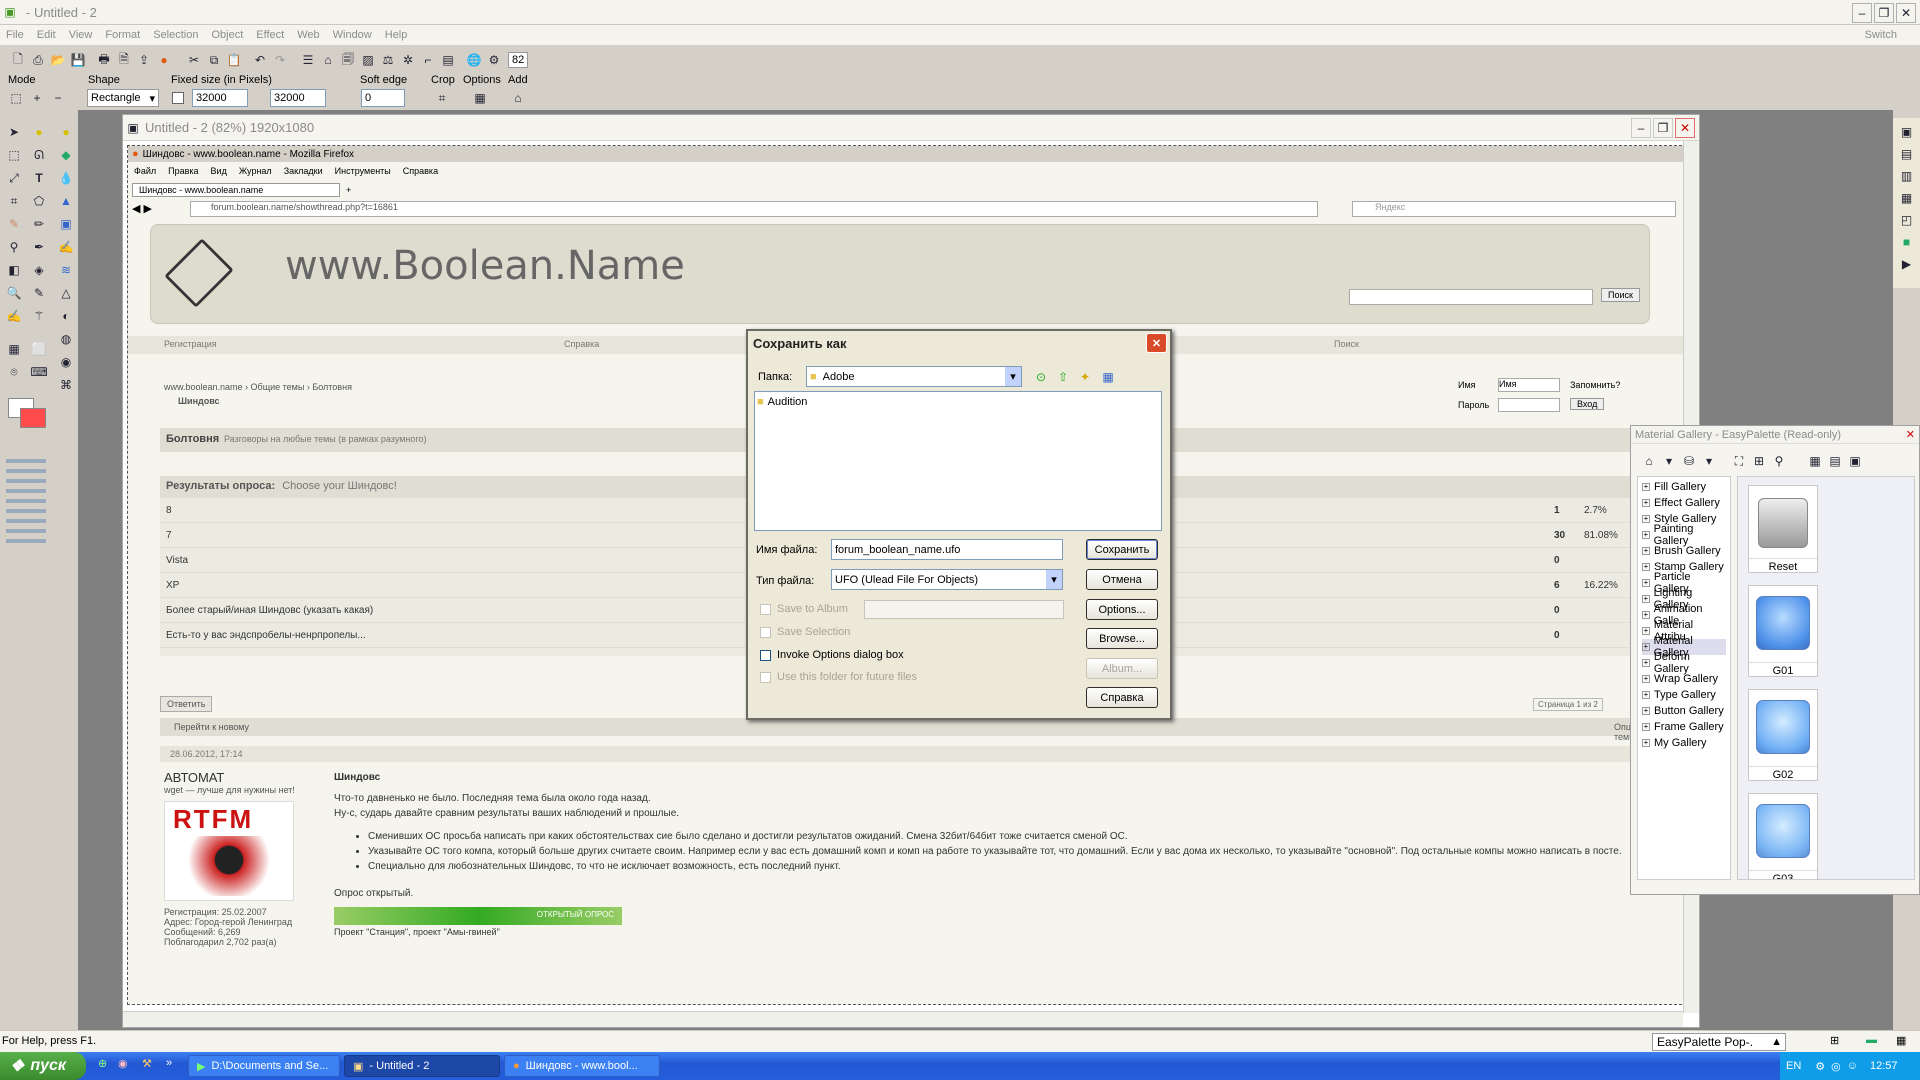 This screenshot has width=1920, height=1080. I want to click on align-icon: ☰, so click(308, 60).